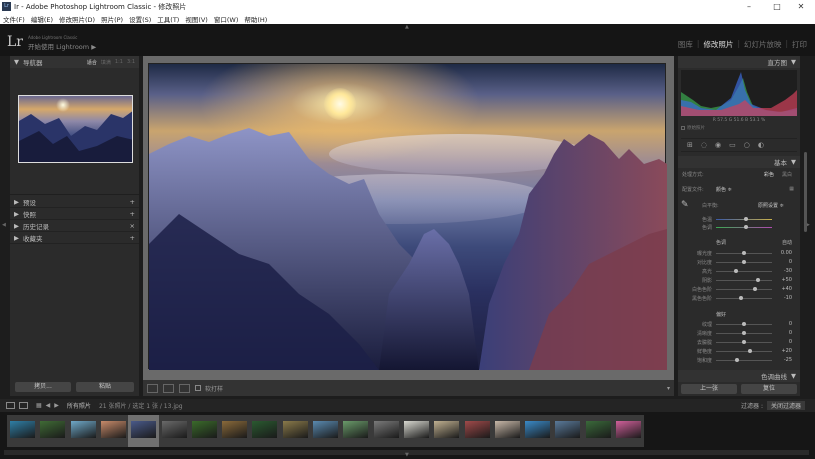 This screenshot has height=459, width=815. I want to click on section-history: ▶ 历史记录 ×, so click(74, 226).